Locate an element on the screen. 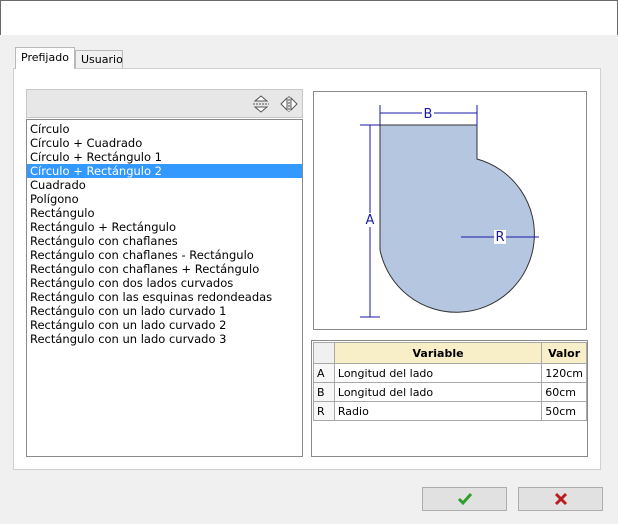 The width and height of the screenshot is (618, 524). table-cell-variable: Radio is located at coordinates (438, 411).